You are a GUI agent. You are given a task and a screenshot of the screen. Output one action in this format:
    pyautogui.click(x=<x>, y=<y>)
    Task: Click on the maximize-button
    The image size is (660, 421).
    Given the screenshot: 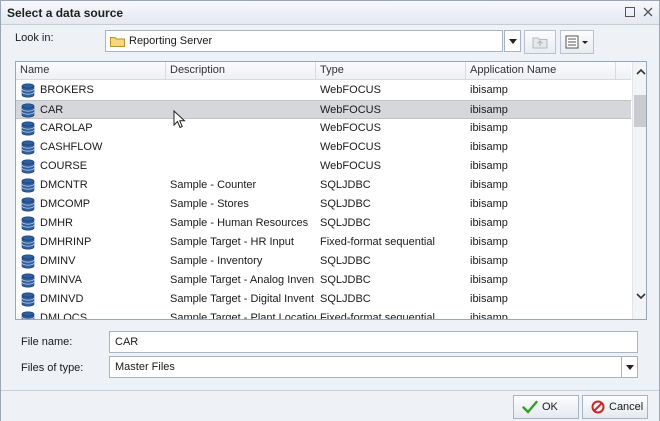 What is the action you would take?
    pyautogui.click(x=630, y=12)
    